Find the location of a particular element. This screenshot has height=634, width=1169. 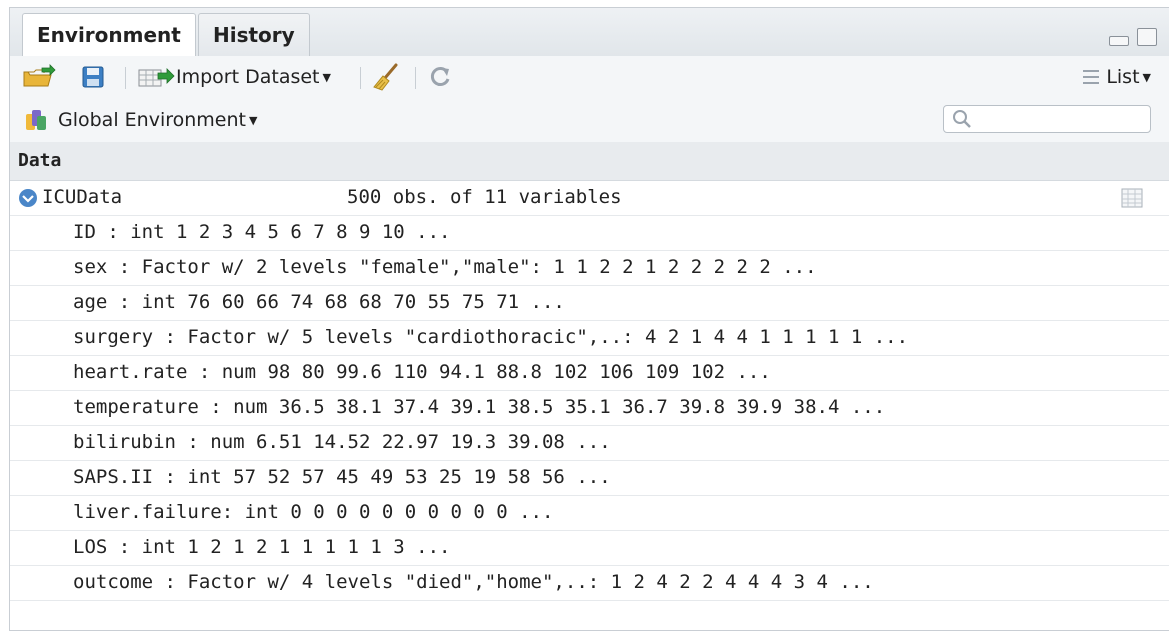

import-table-icon is located at coordinates (156, 77).